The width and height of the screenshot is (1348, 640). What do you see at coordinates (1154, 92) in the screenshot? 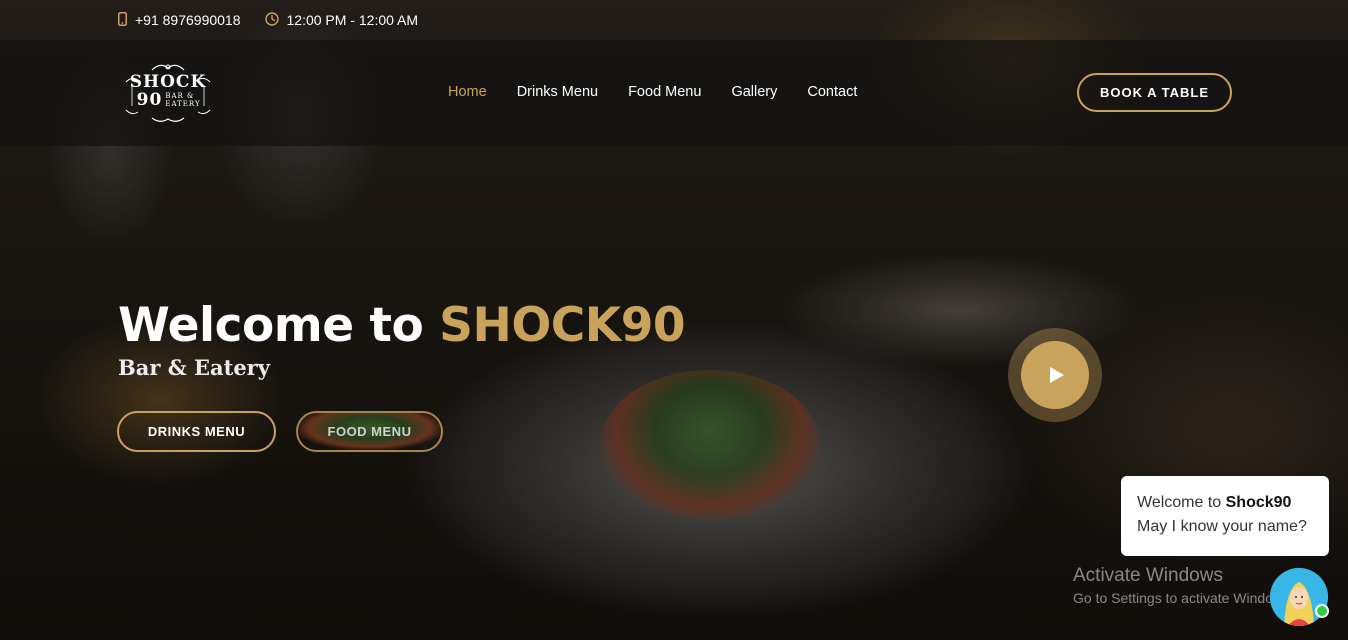
I see `book-table-button: BOOK A TABLE` at bounding box center [1154, 92].